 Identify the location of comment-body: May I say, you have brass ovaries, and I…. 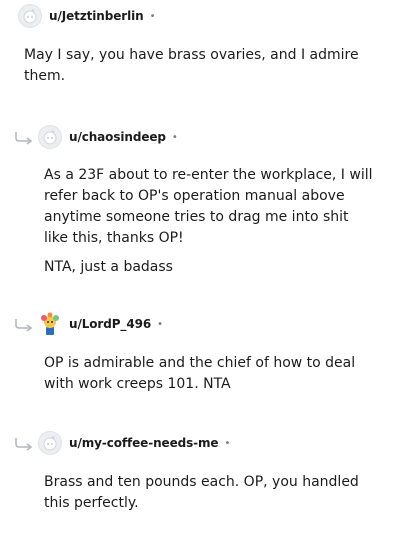
(199, 70).